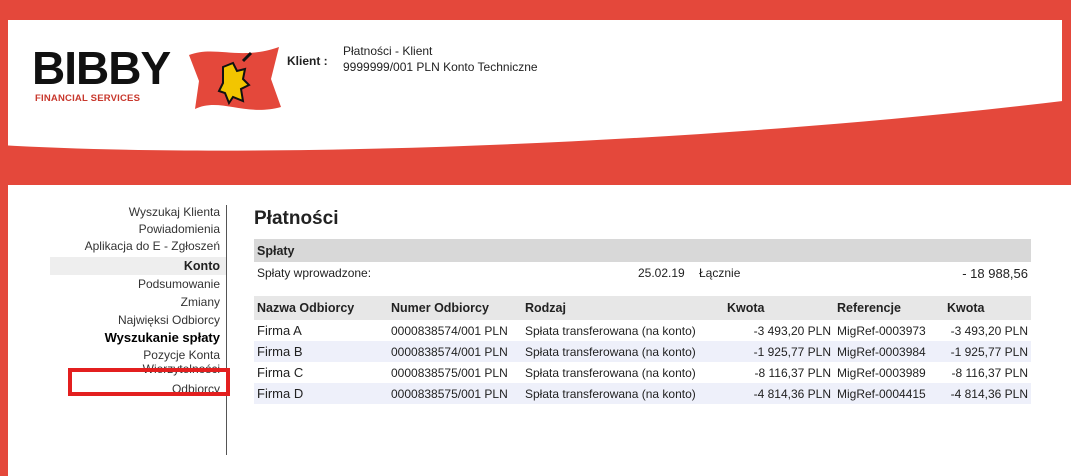  I want to click on top-red-bar, so click(535, 10).